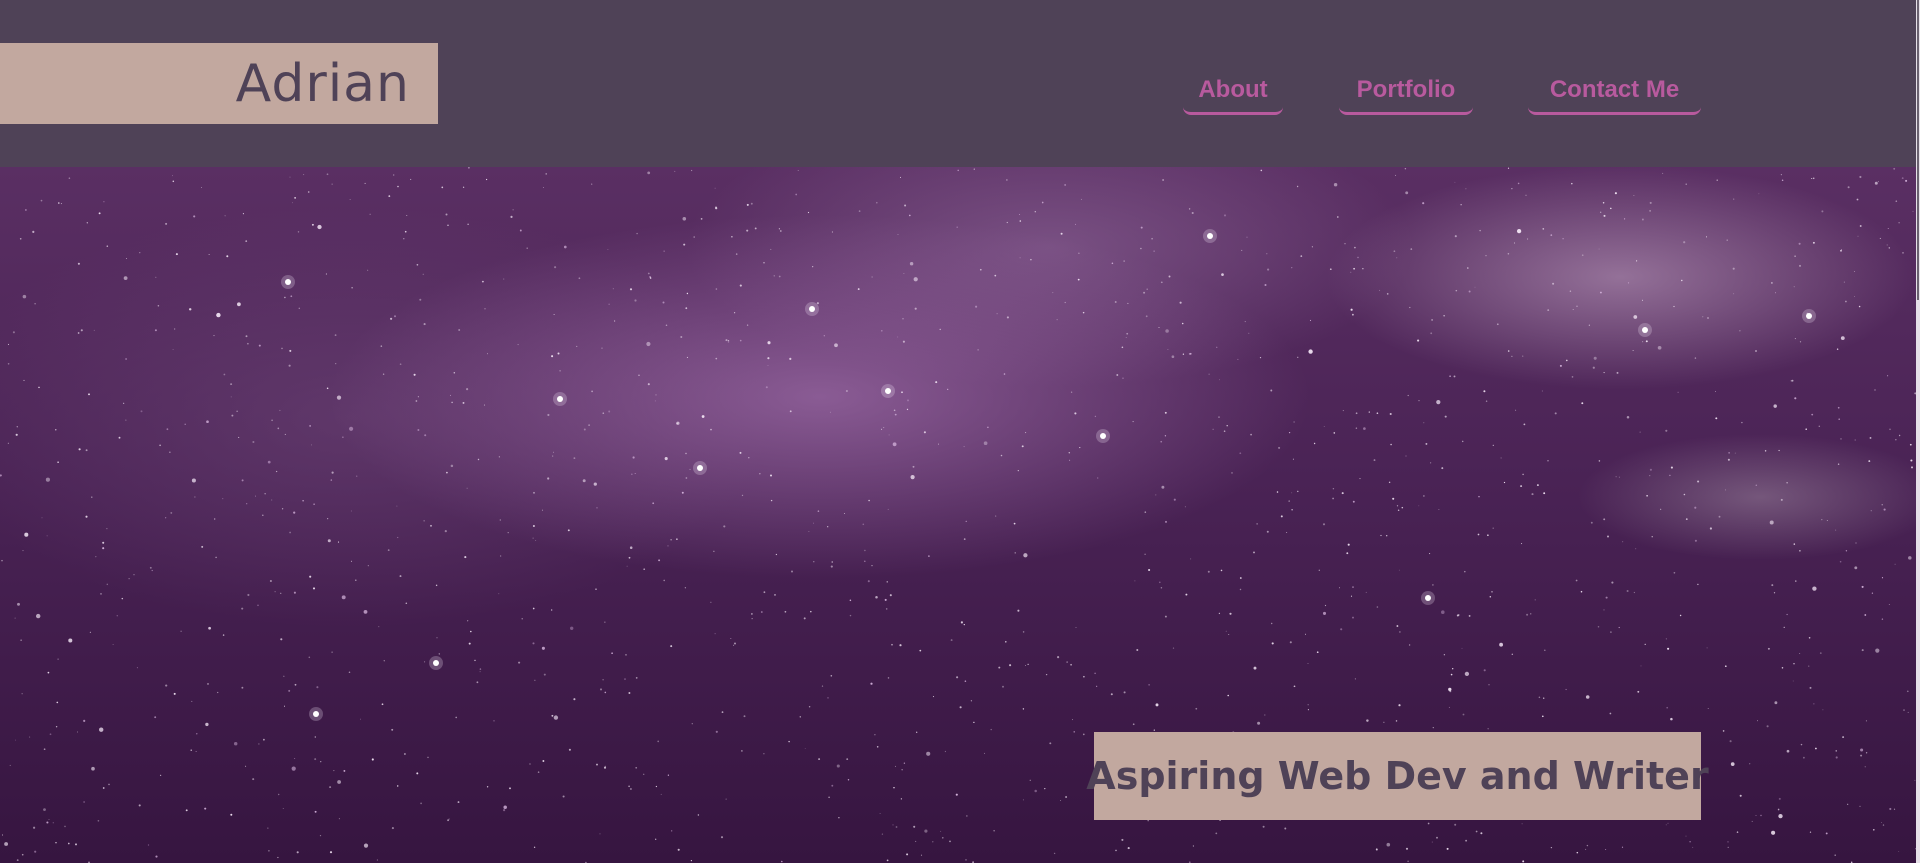 The height and width of the screenshot is (863, 1920). What do you see at coordinates (1233, 95) in the screenshot?
I see `nav-link-about: About` at bounding box center [1233, 95].